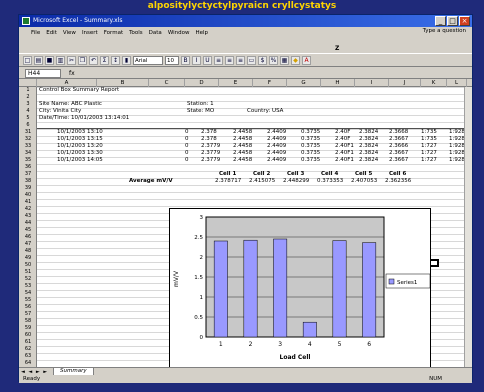 The width and height of the screenshot is (484, 392). I want to click on row-header: 59, so click(28, 328).